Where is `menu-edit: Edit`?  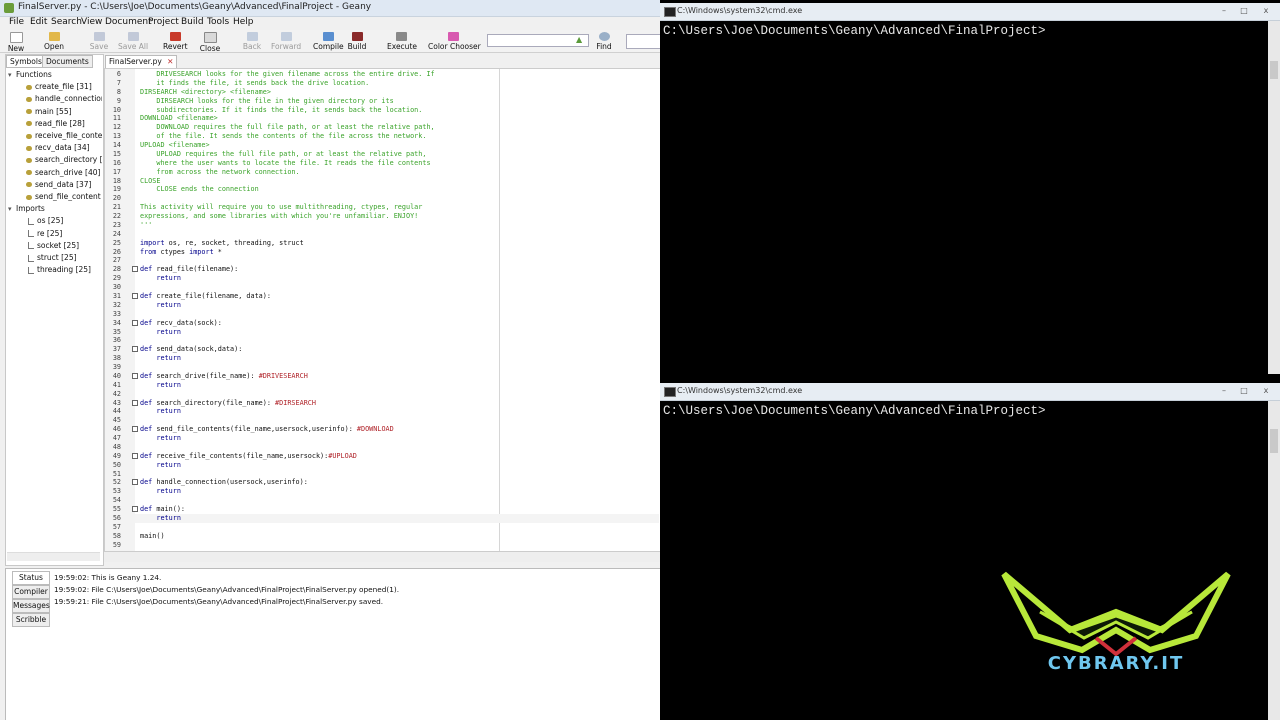 menu-edit: Edit is located at coordinates (38, 22).